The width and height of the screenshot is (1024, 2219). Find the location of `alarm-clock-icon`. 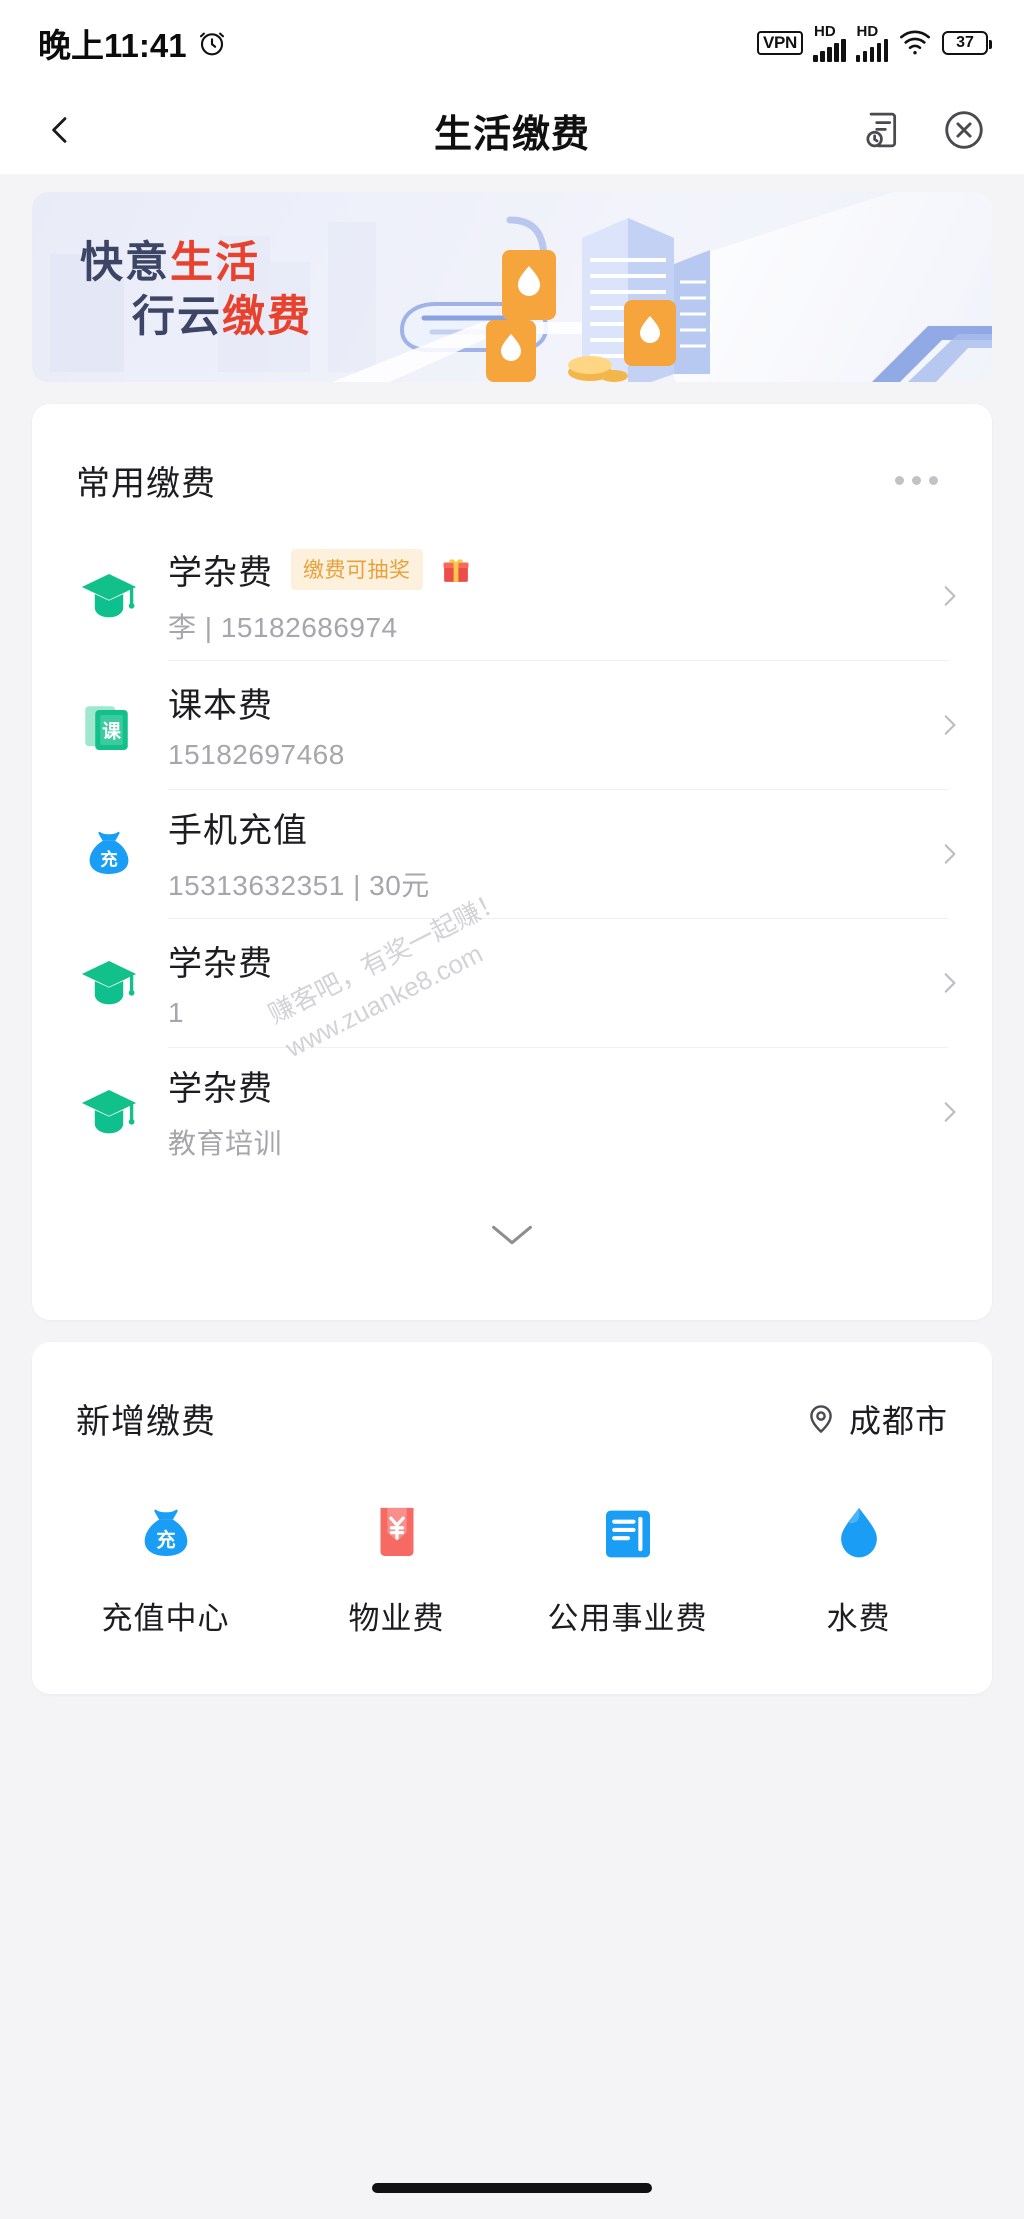

alarm-clock-icon is located at coordinates (212, 43).